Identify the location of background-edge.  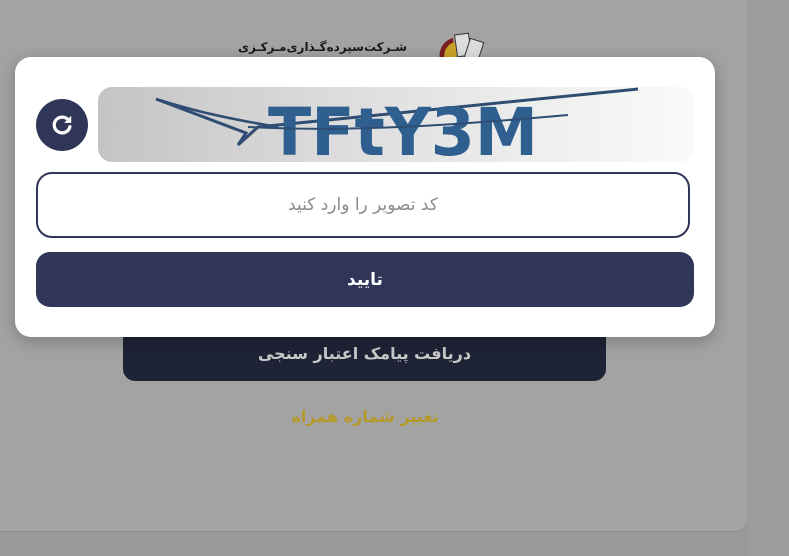
(768, 278).